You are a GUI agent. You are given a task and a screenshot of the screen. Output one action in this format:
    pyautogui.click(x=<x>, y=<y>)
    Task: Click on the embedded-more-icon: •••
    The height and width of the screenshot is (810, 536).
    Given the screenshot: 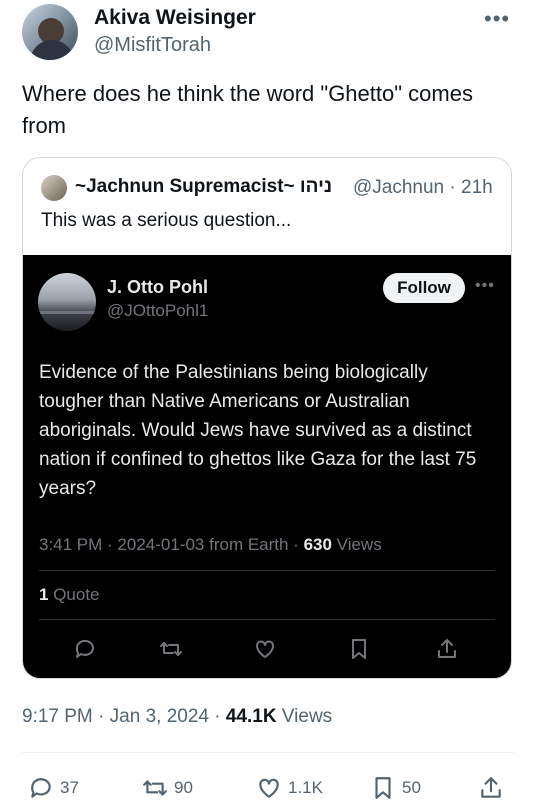 What is the action you would take?
    pyautogui.click(x=485, y=285)
    